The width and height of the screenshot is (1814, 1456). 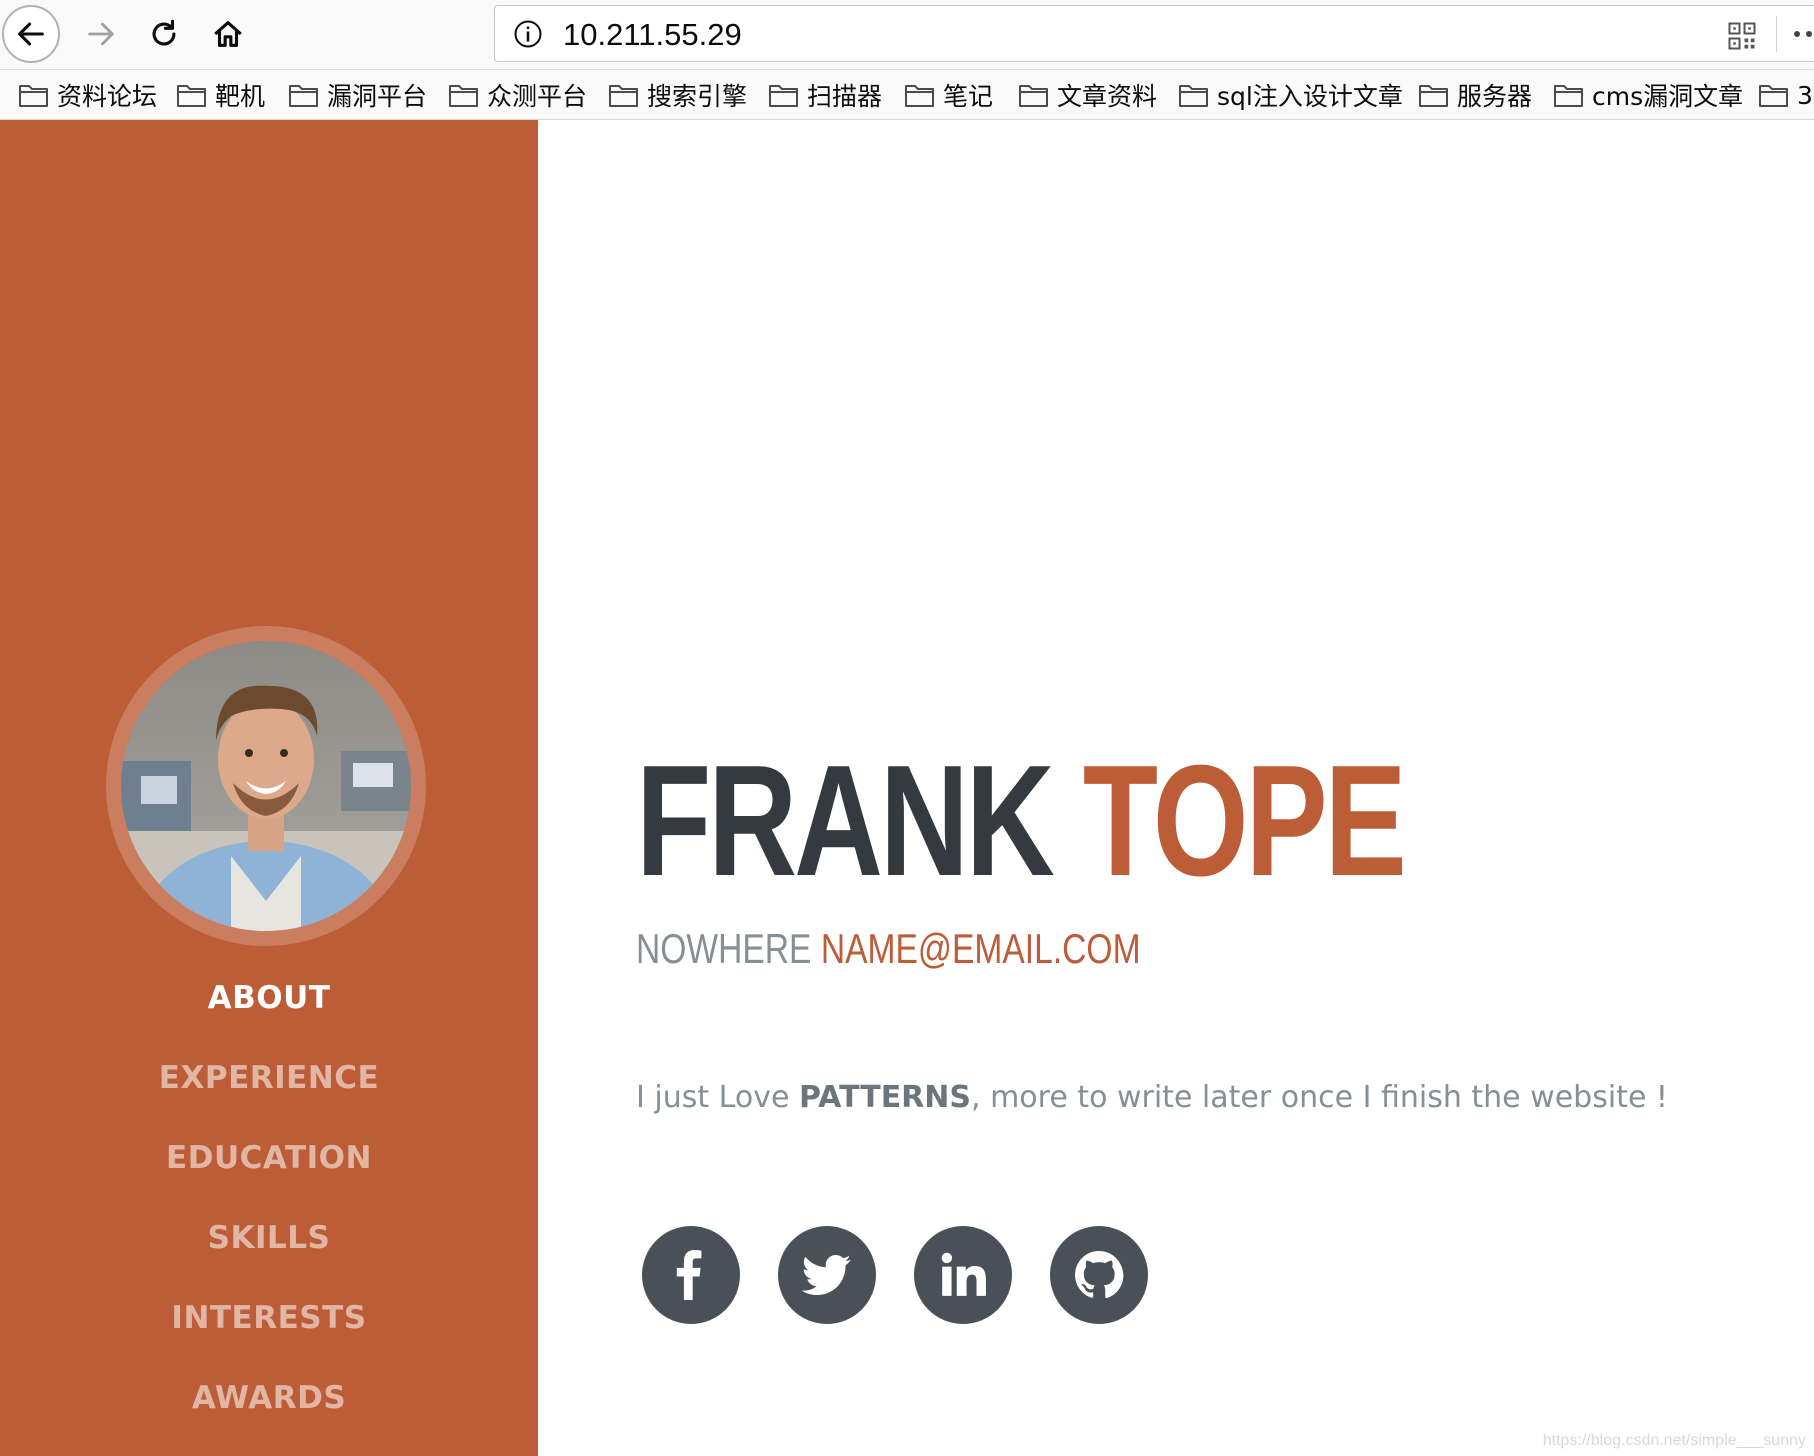 I want to click on profile-photo, so click(x=266, y=786).